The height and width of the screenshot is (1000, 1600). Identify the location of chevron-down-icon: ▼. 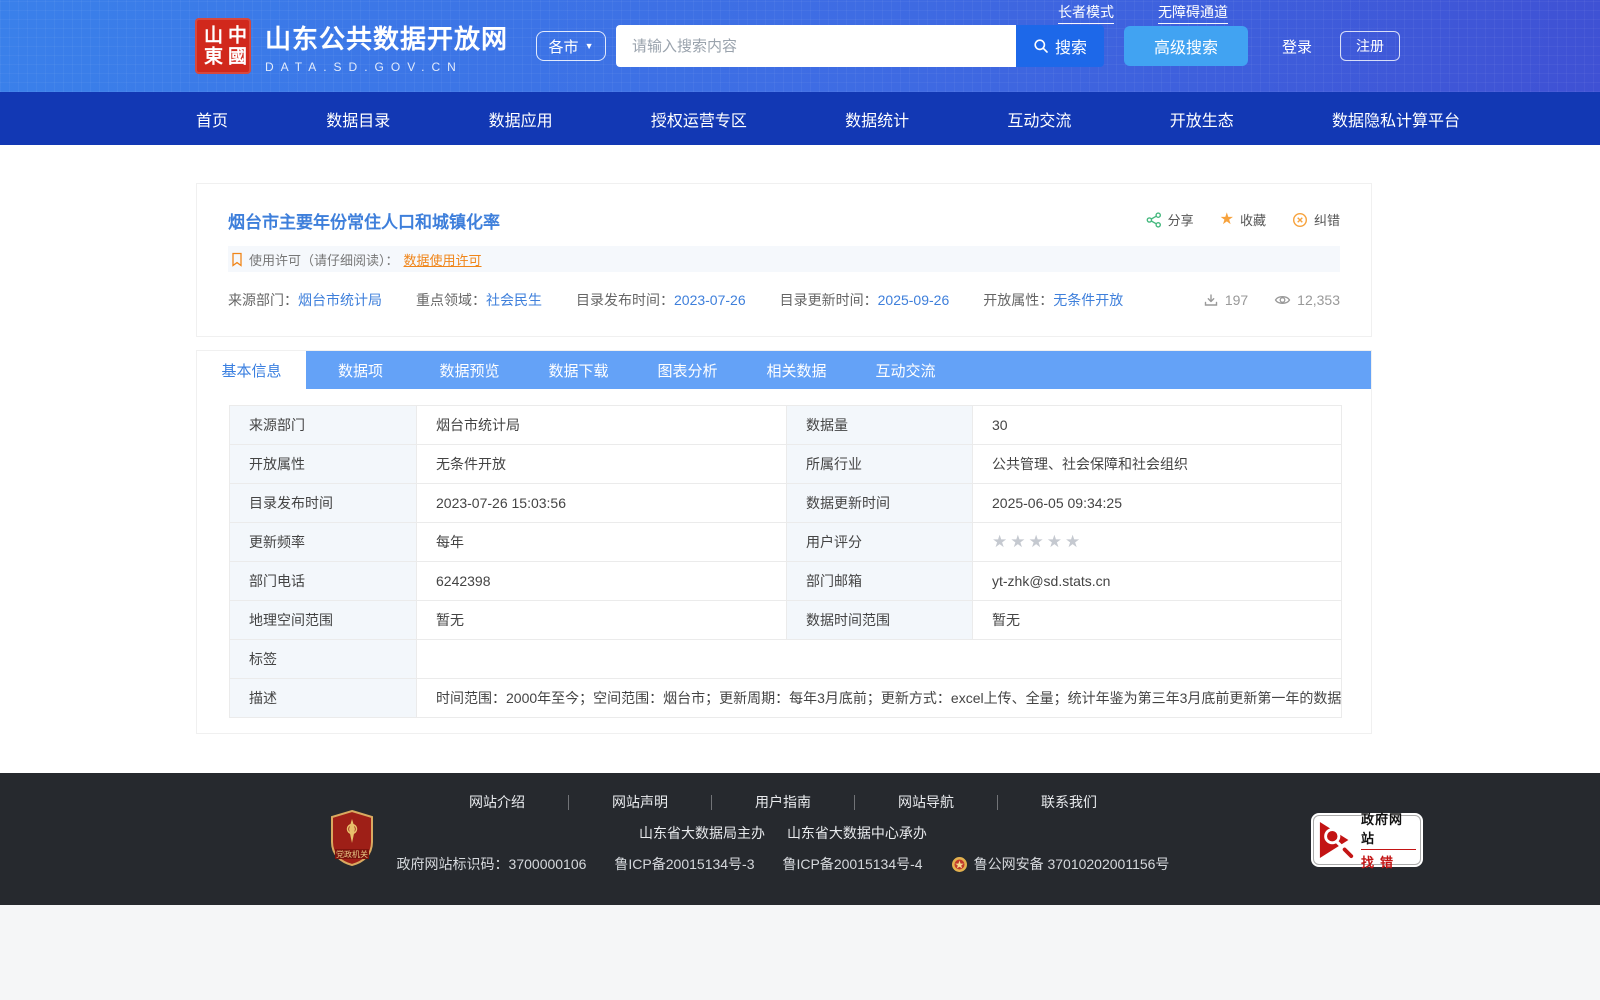
(589, 46).